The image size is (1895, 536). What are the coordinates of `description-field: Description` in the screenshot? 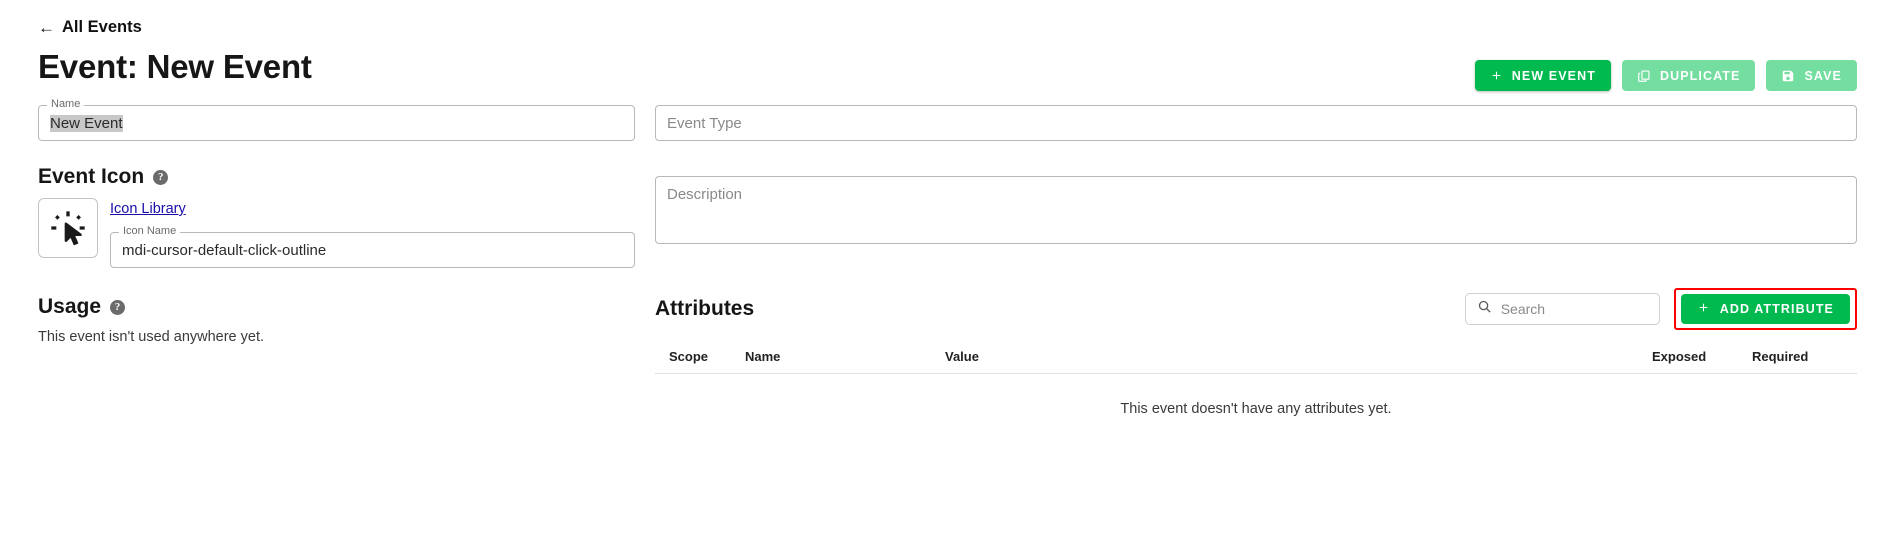 It's located at (1256, 210).